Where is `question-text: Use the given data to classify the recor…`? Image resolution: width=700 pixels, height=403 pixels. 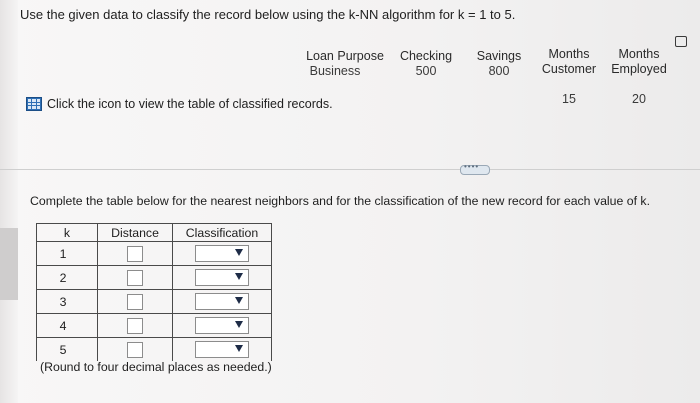 question-text: Use the given data to classify the recor… is located at coordinates (268, 14).